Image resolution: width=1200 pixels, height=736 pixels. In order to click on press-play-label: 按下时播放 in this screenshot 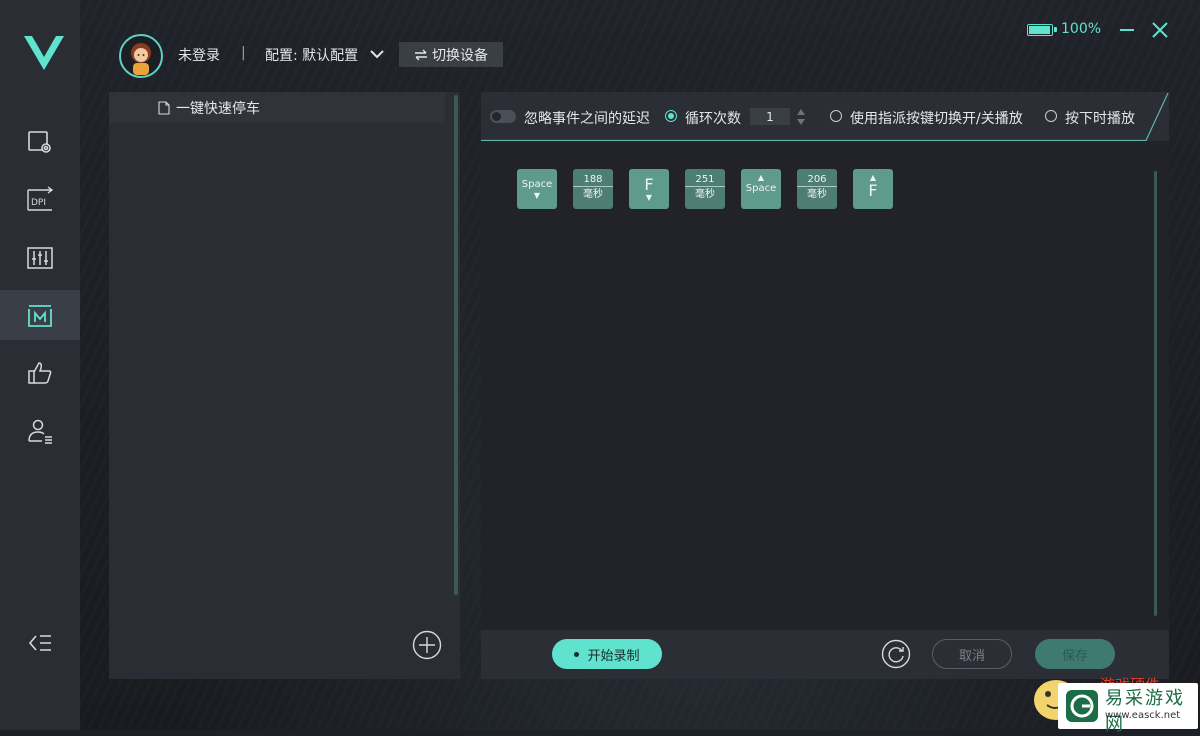, I will do `click(1100, 119)`.